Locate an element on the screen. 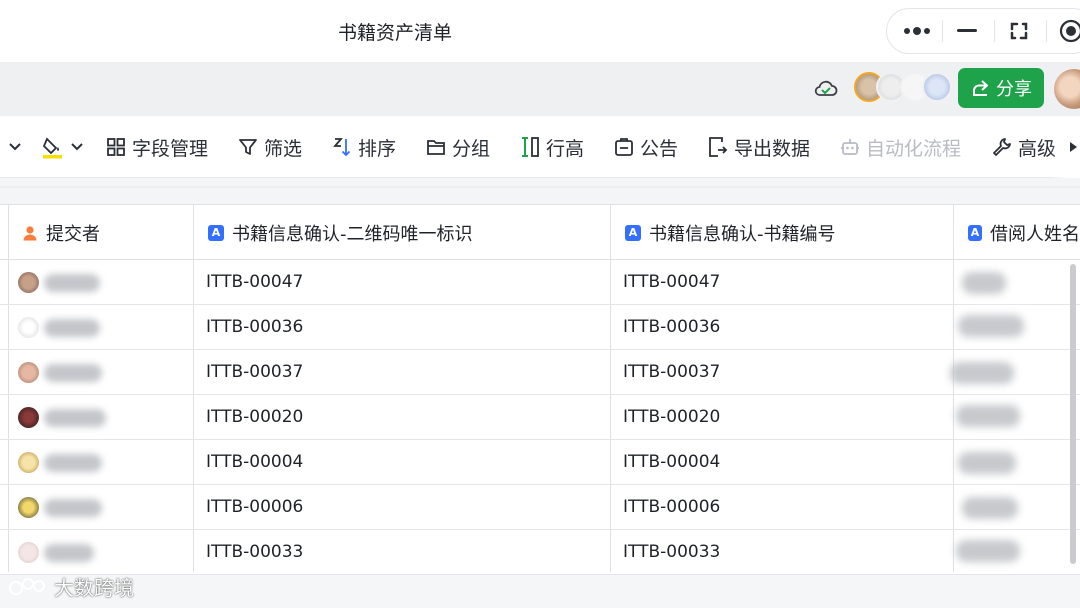 Image resolution: width=1080 pixels, height=608 pixels. view-dropdown is located at coordinates (15, 147).